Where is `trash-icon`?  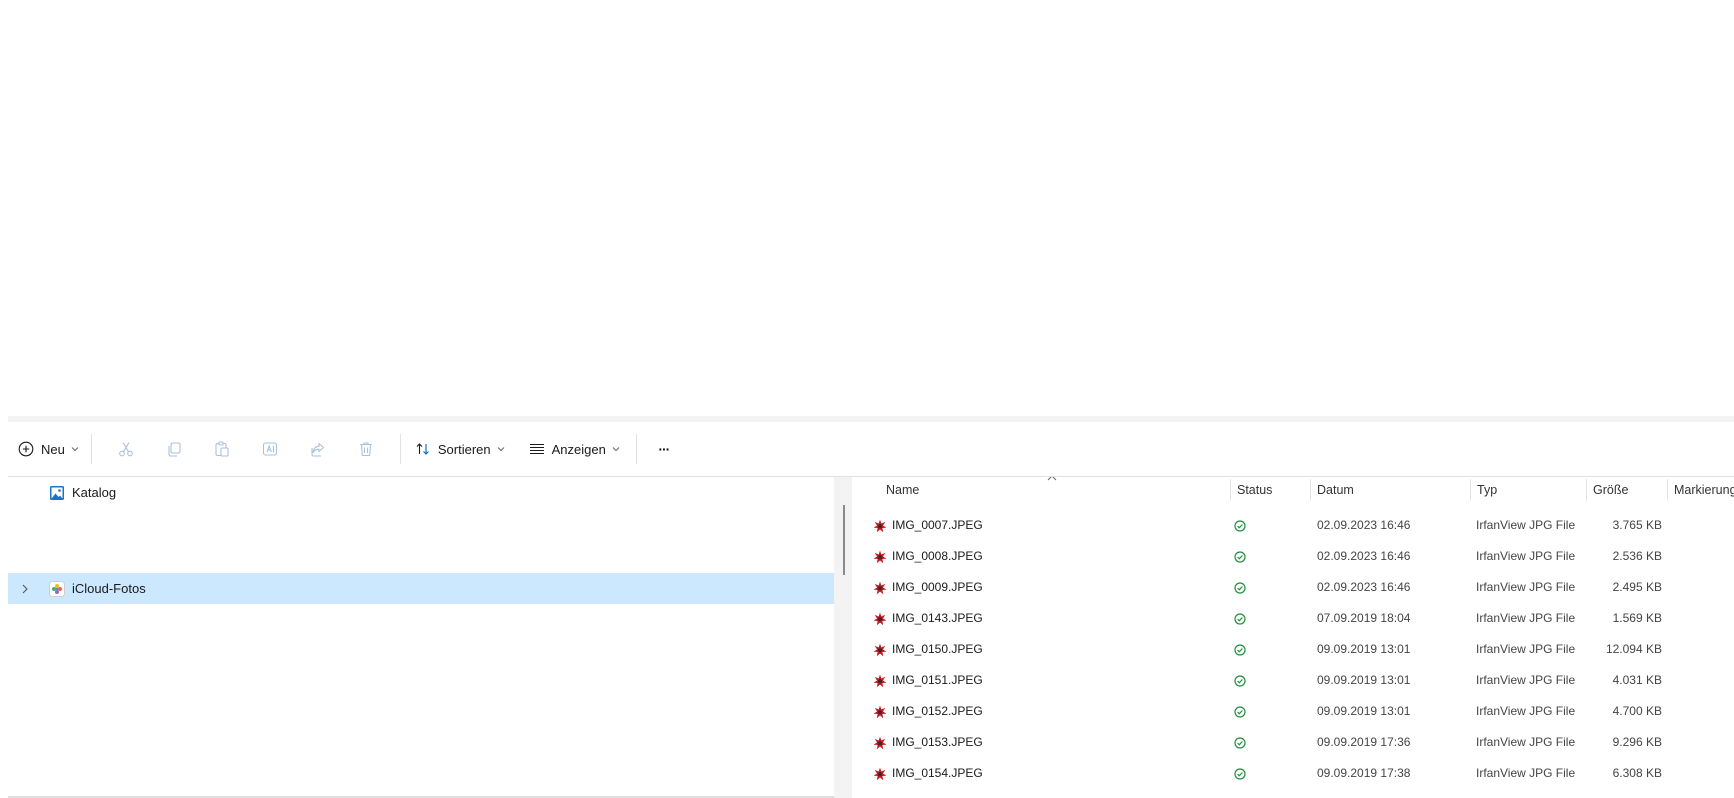
trash-icon is located at coordinates (365, 449).